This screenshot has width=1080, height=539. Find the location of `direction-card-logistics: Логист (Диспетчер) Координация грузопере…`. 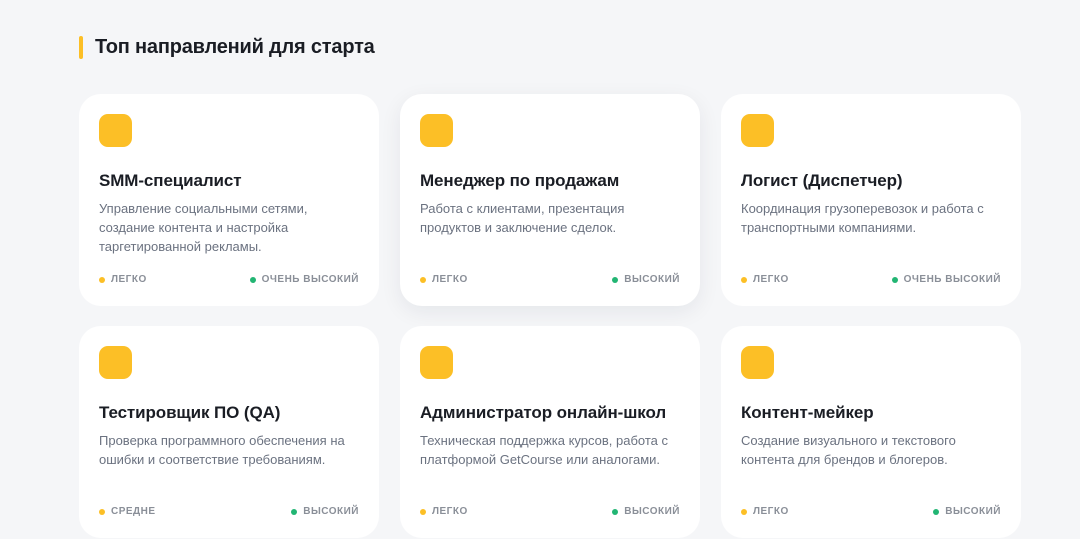

direction-card-logistics: Логист (Диспетчер) Координация грузопере… is located at coordinates (871, 200).